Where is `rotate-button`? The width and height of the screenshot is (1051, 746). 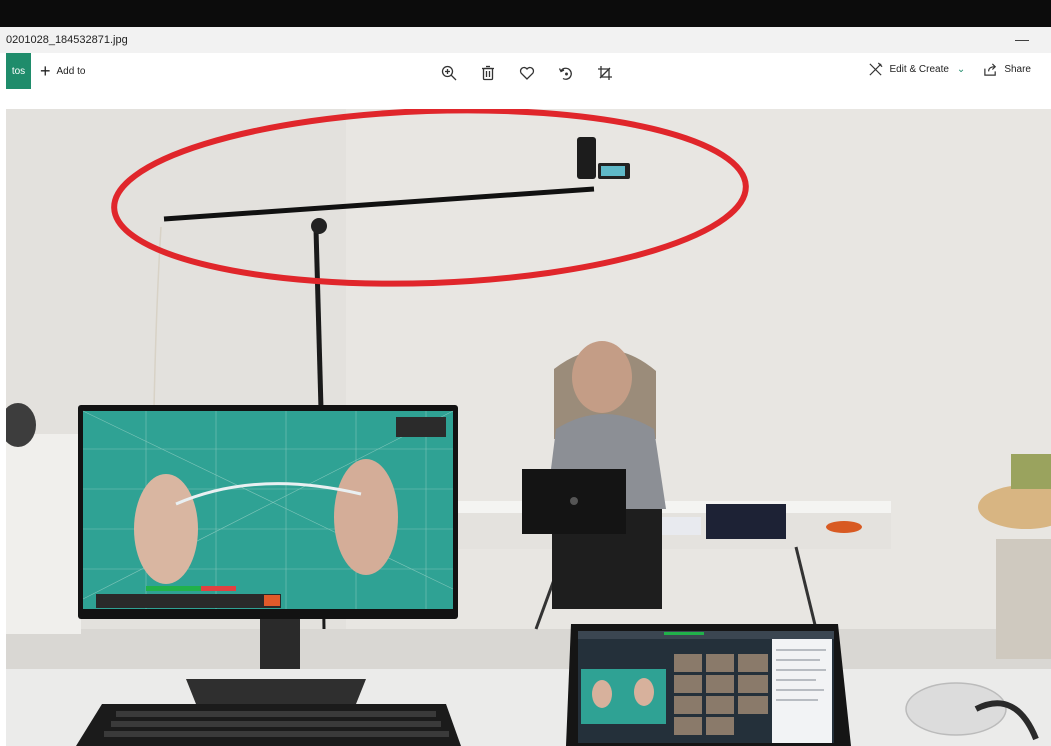 rotate-button is located at coordinates (566, 73).